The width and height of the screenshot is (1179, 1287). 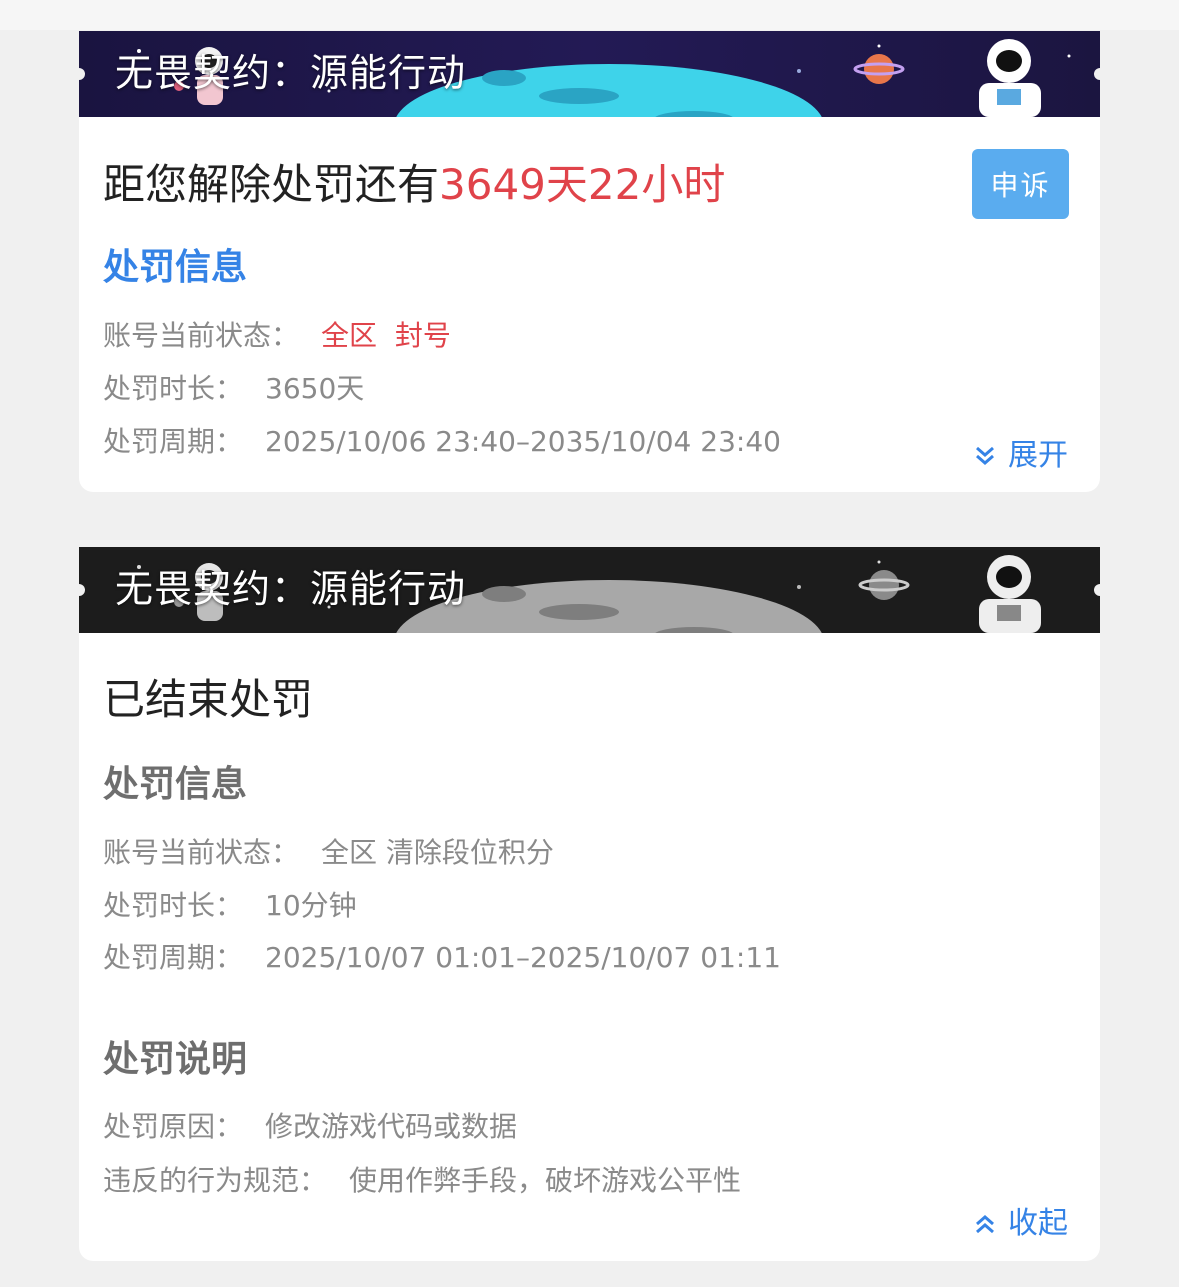 What do you see at coordinates (386, 335) in the screenshot?
I see `status-value: 全区 封号` at bounding box center [386, 335].